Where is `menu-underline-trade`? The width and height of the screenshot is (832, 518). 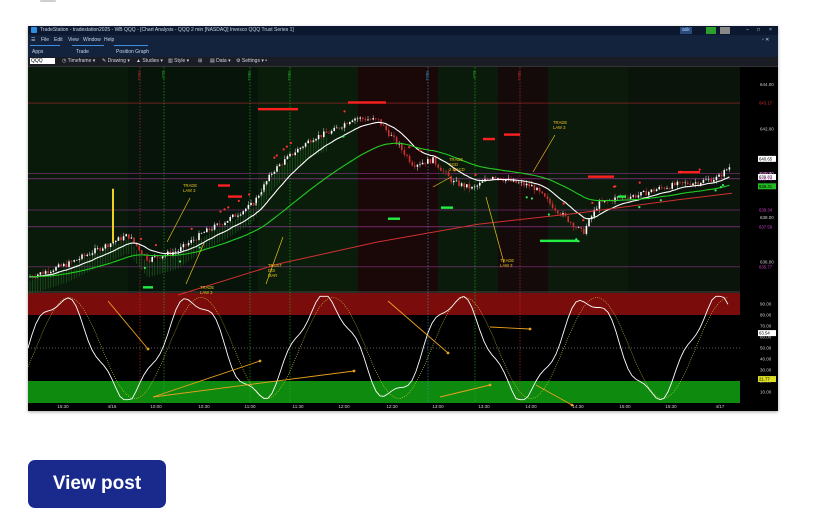
menu-underline-trade is located at coordinates (88, 45).